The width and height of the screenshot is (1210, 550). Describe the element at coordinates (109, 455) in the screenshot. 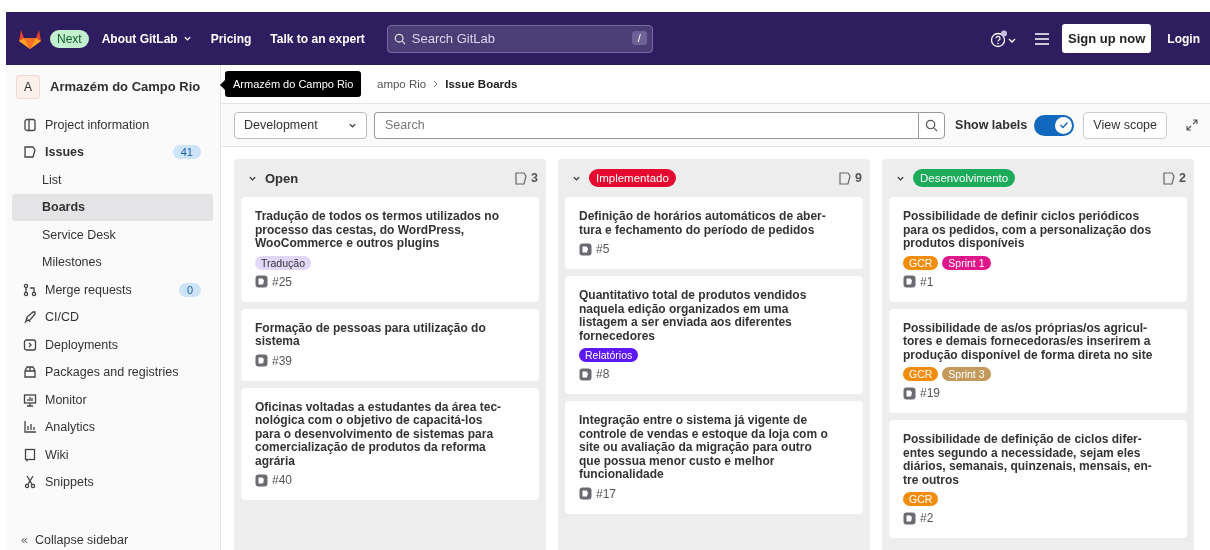

I see `sidebar-item: Wiki` at that location.